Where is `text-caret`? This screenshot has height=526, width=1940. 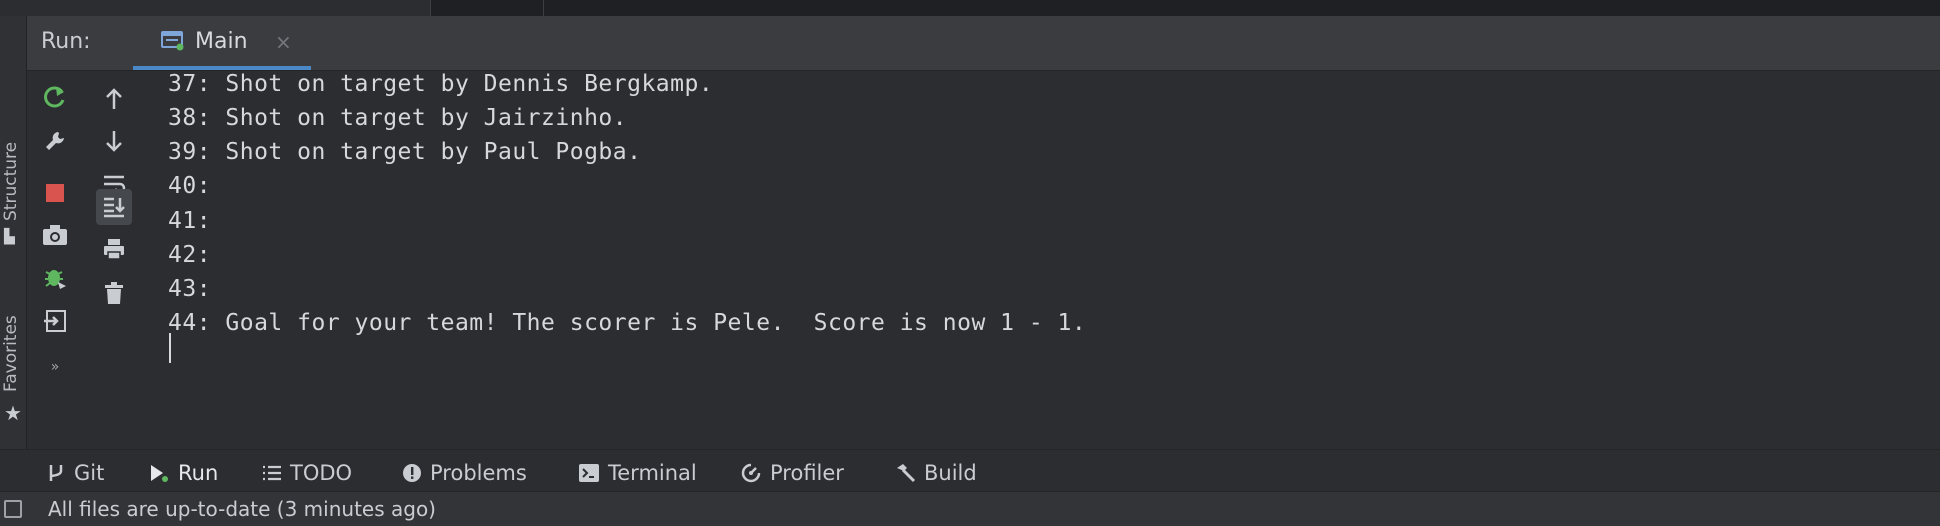
text-caret is located at coordinates (170, 348).